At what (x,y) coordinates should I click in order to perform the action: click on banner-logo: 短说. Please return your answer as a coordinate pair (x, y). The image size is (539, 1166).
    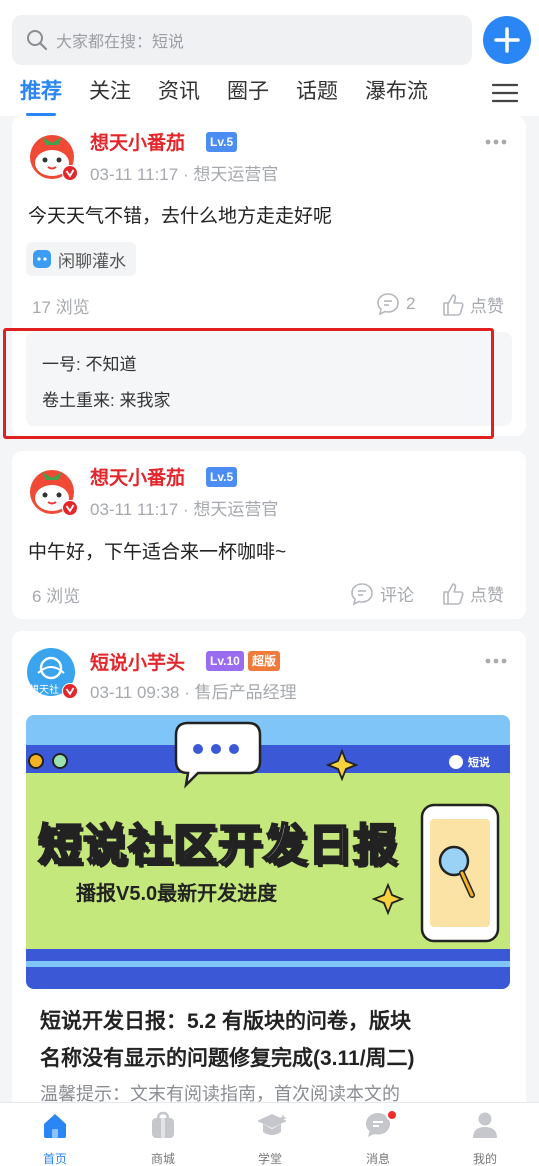
    Looking at the image, I should click on (479, 763).